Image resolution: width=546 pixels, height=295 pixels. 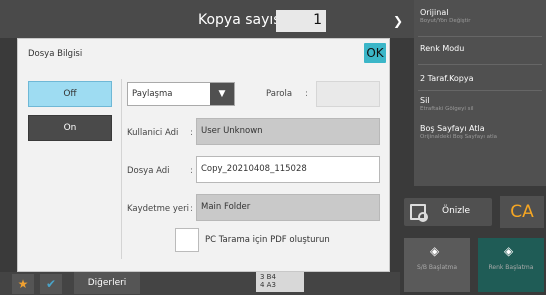 I want to click on on-button: On, so click(x=70, y=128).